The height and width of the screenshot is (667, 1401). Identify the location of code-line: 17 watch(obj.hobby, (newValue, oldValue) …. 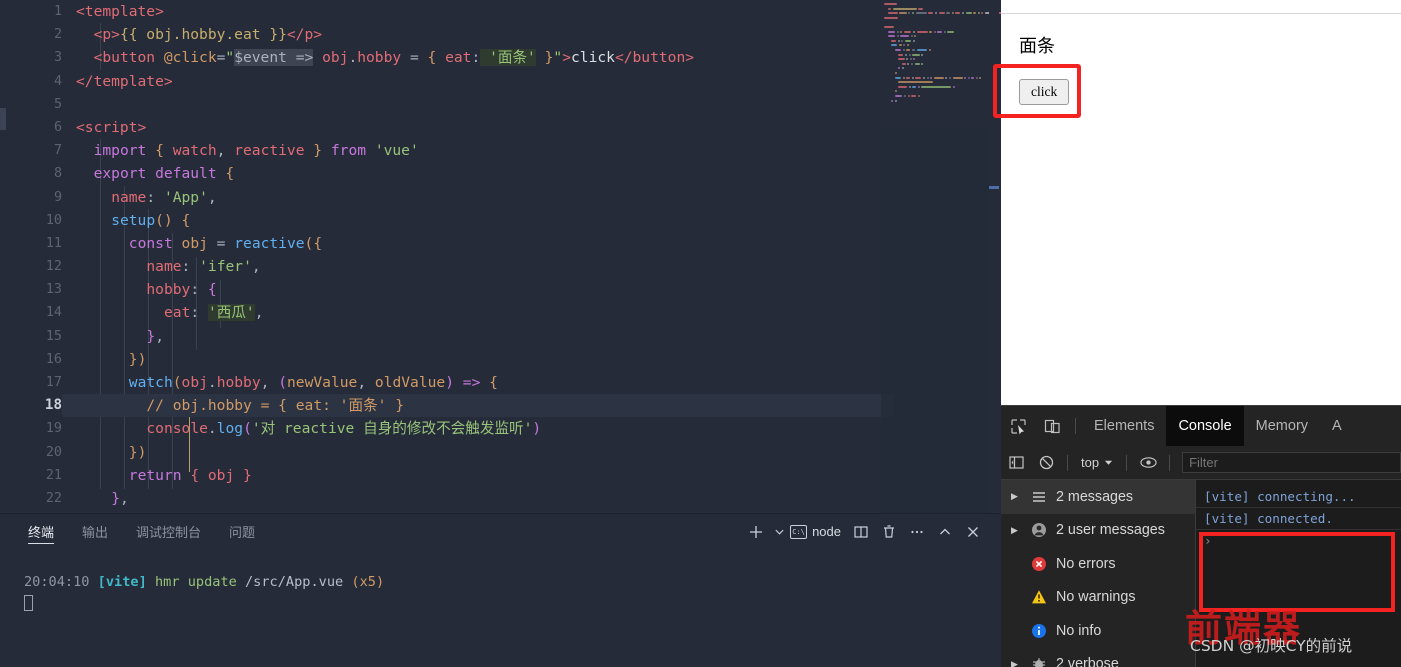
(500, 382).